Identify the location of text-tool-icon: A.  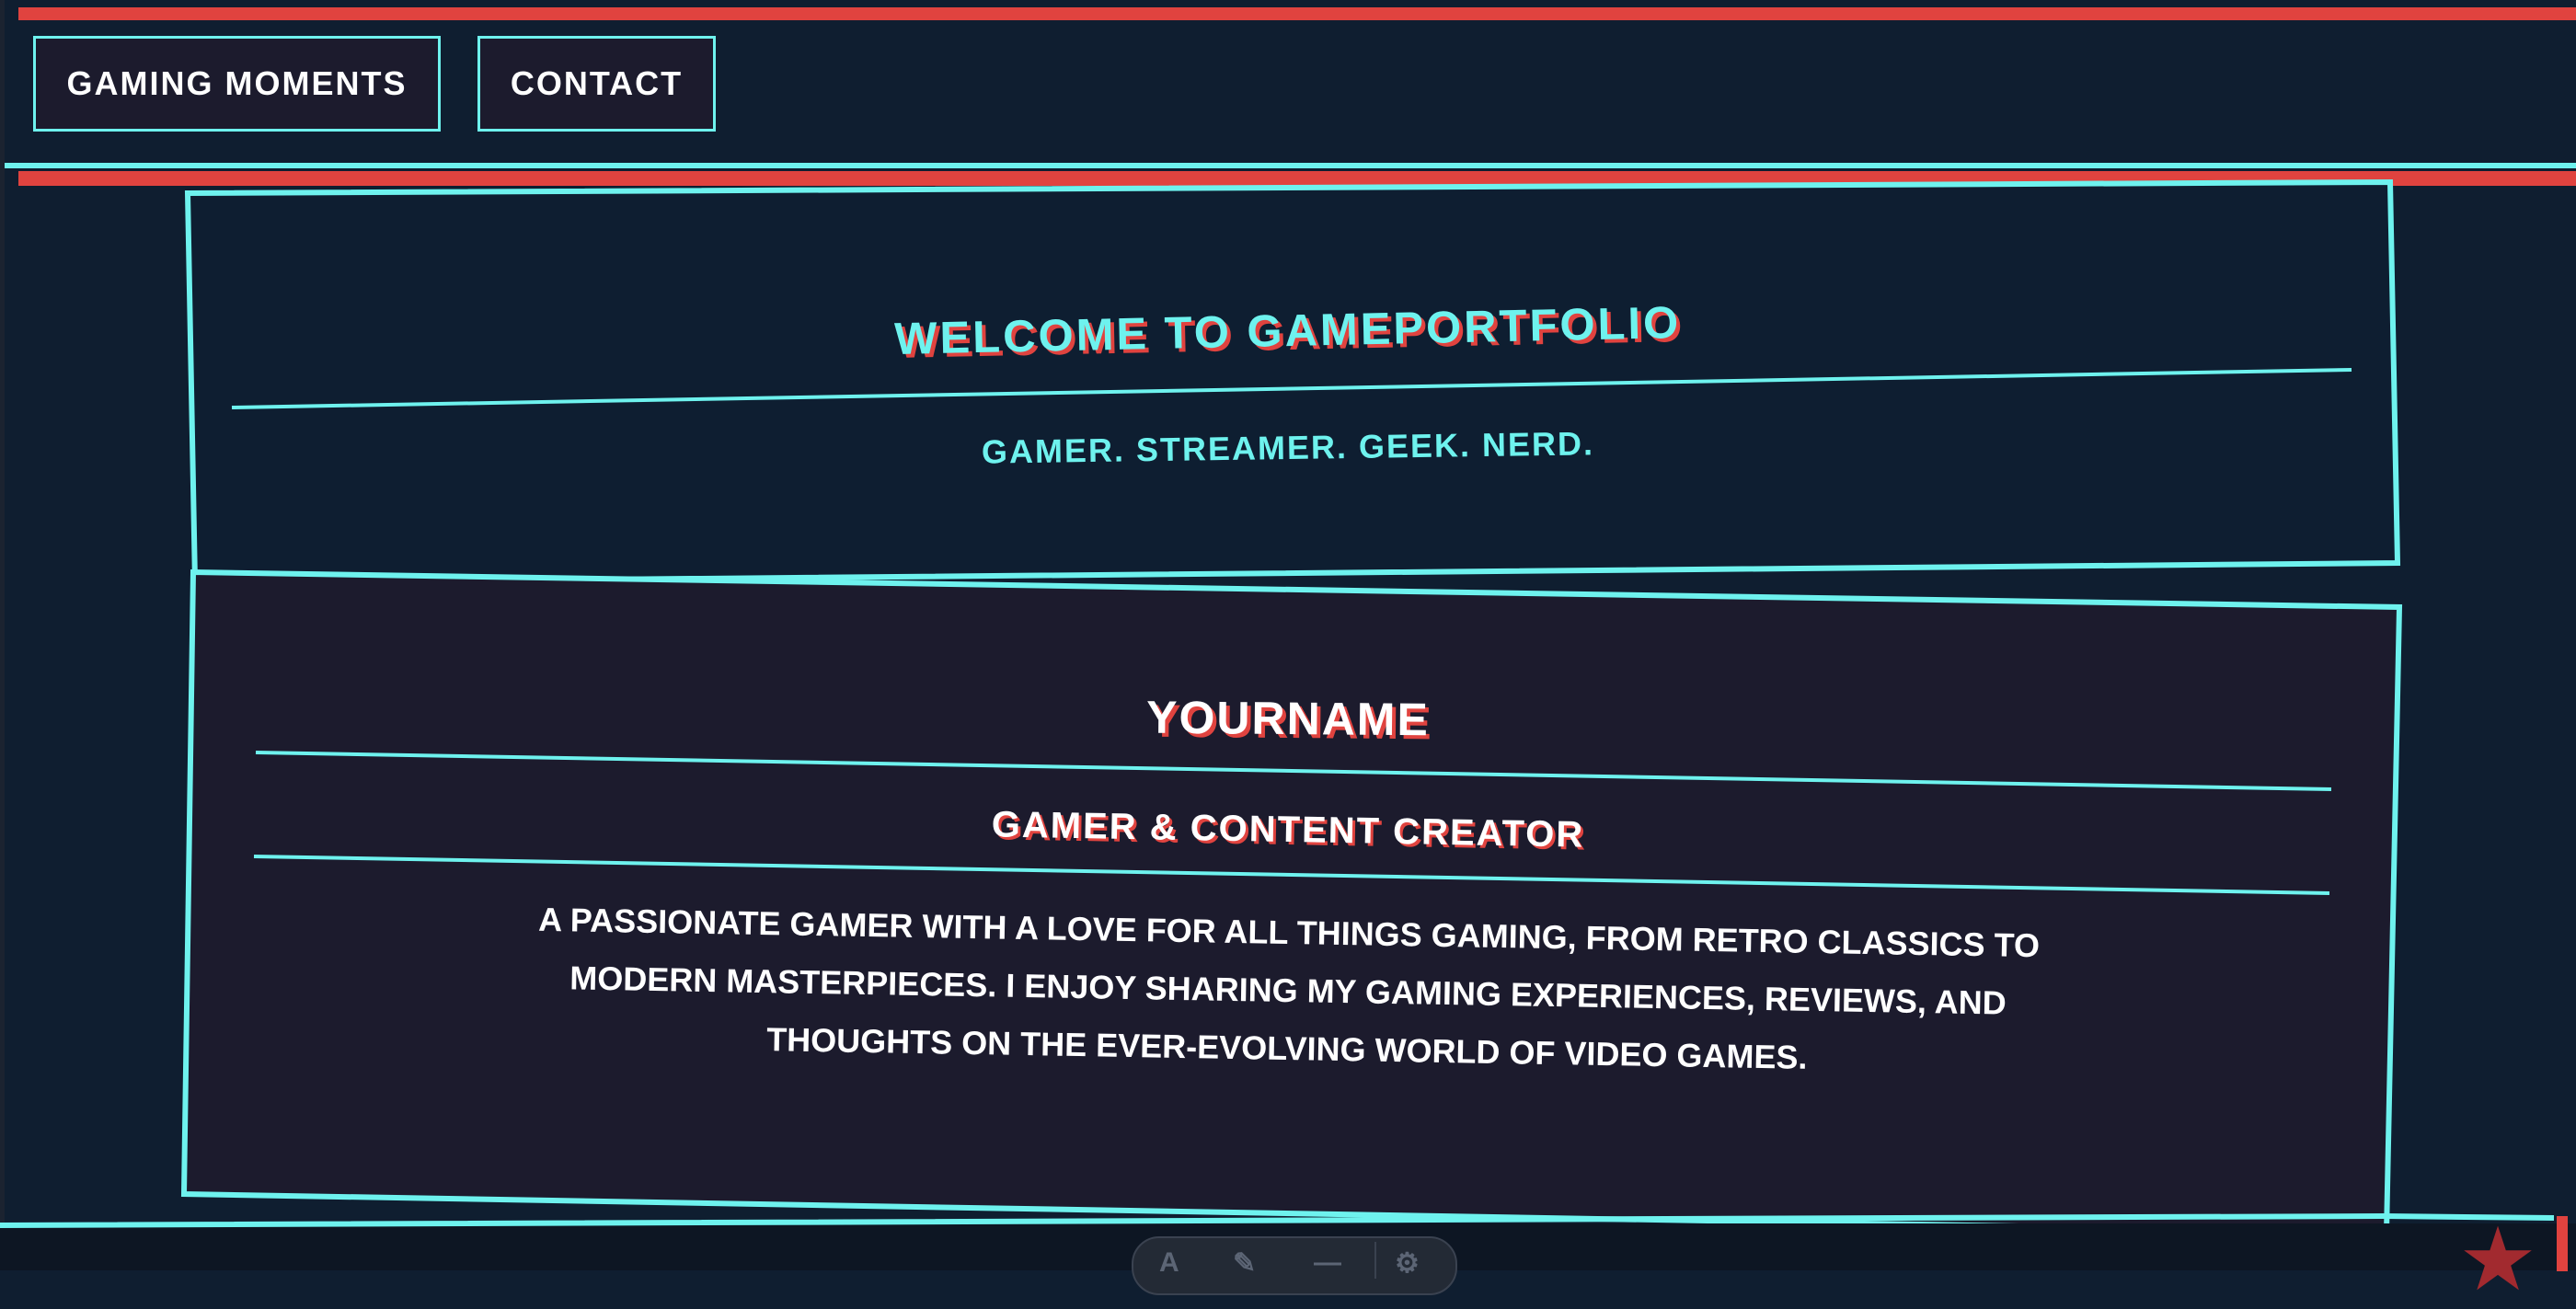
(1169, 1263).